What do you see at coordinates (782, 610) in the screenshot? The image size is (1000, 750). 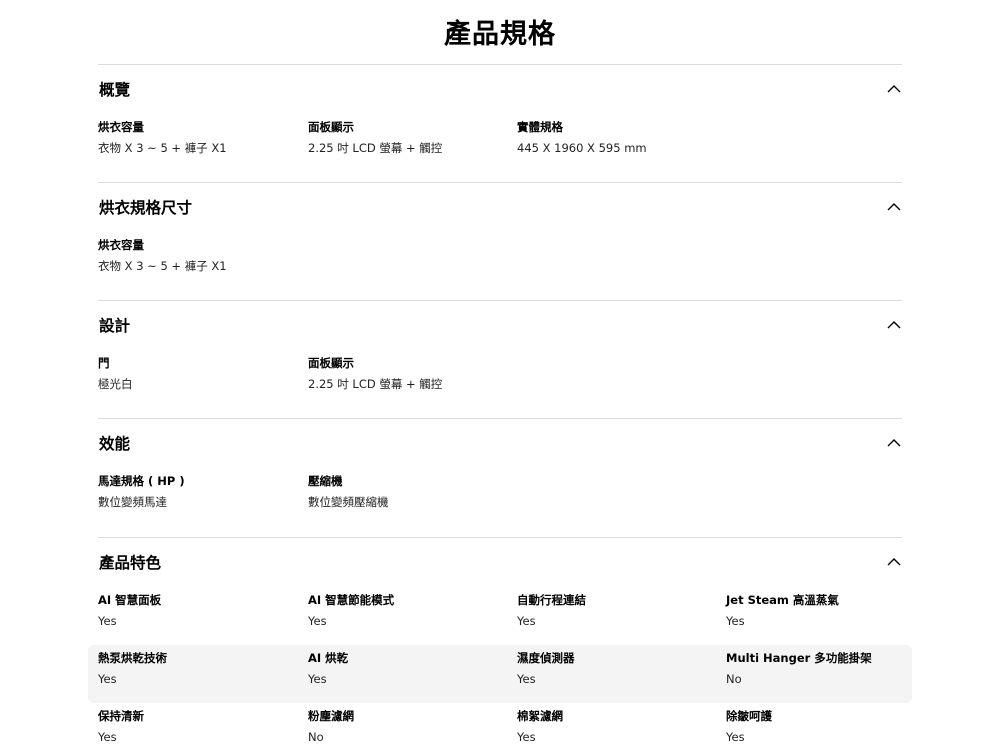 I see `spec-item: Jet Steam 高溫蒸氣 Yes` at bounding box center [782, 610].